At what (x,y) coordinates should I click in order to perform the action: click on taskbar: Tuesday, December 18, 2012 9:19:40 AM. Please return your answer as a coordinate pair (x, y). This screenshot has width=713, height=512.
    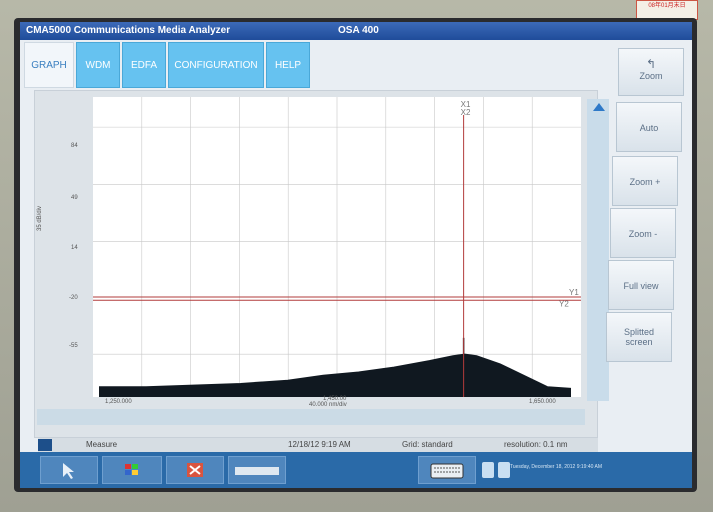
    Looking at the image, I should click on (356, 470).